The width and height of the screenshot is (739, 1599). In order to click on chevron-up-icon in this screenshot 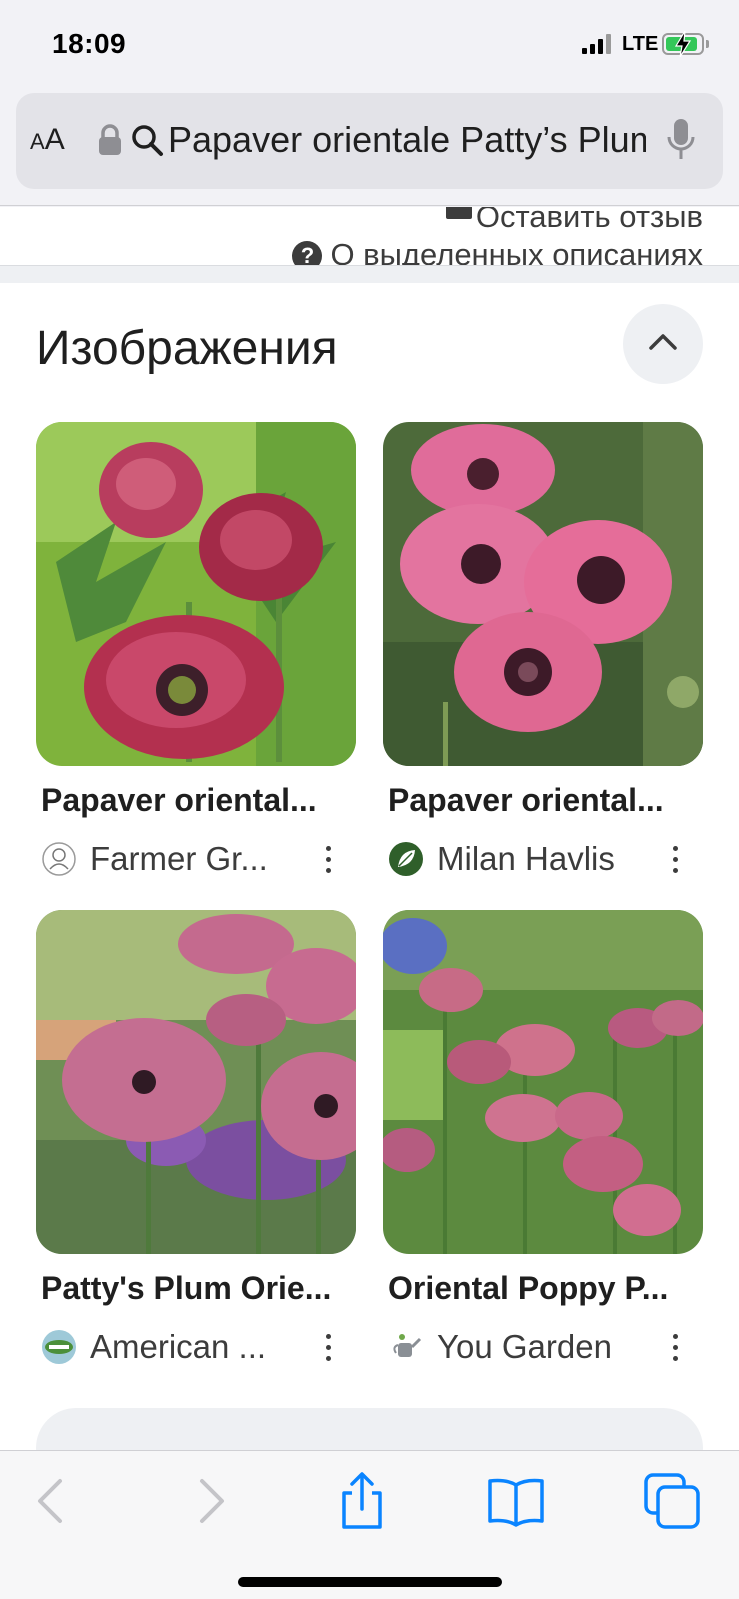, I will do `click(663, 342)`.